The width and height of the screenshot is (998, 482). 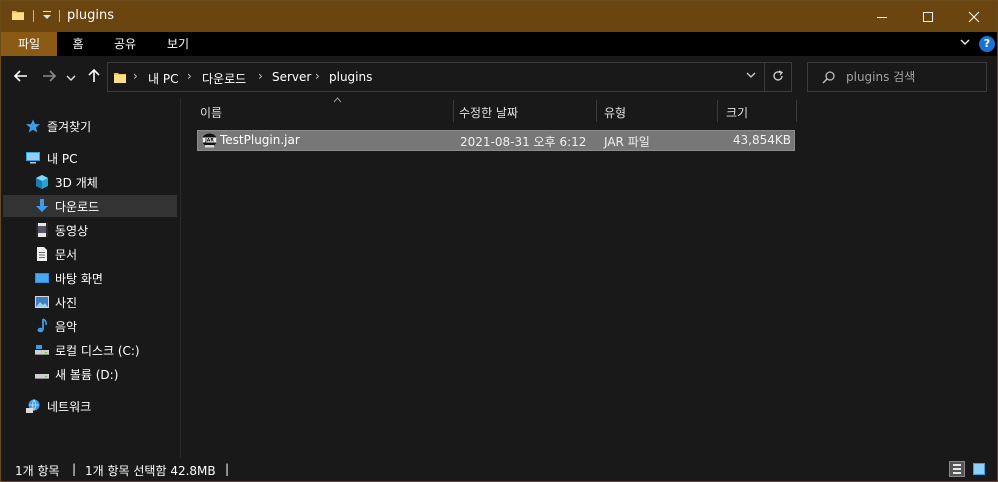 I want to click on sidebar-item-desktop: 바탕 화면, so click(x=90, y=278).